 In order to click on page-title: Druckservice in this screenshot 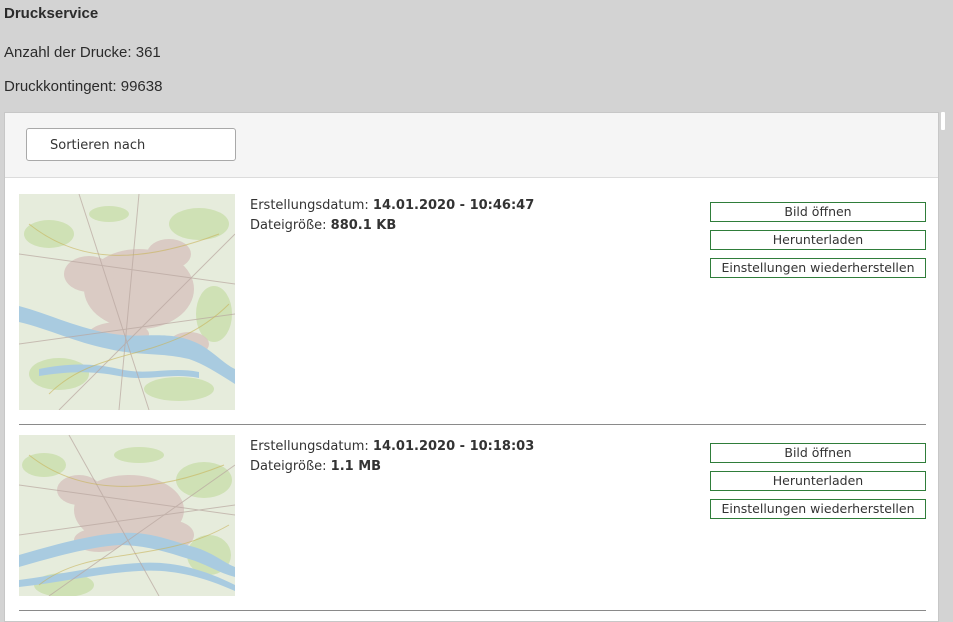, I will do `click(51, 13)`.